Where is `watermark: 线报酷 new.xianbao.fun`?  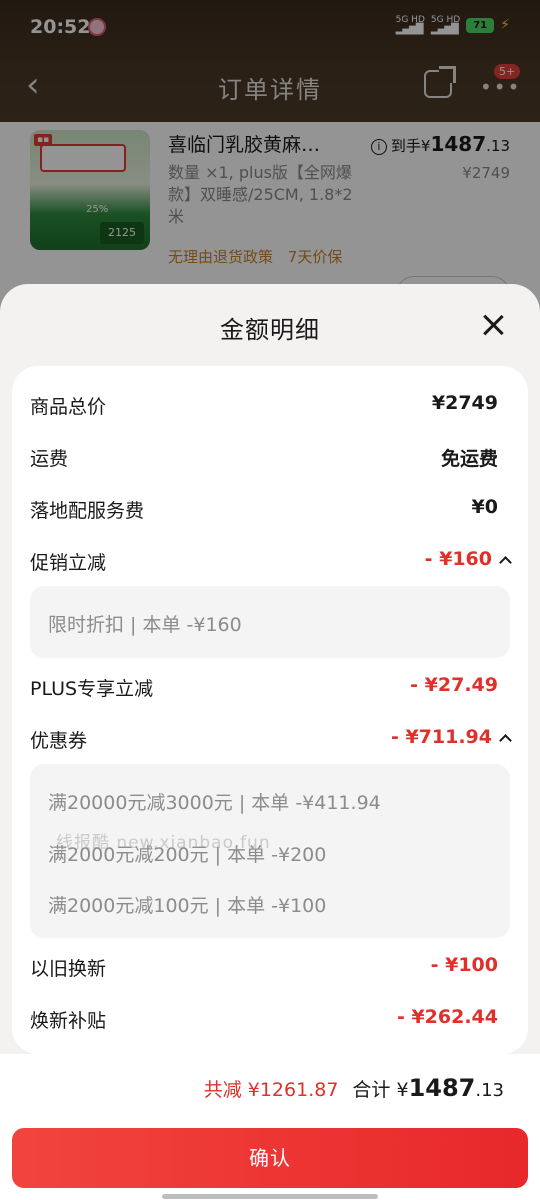
watermark: 线报酷 new.xianbao.fun is located at coordinates (163, 843).